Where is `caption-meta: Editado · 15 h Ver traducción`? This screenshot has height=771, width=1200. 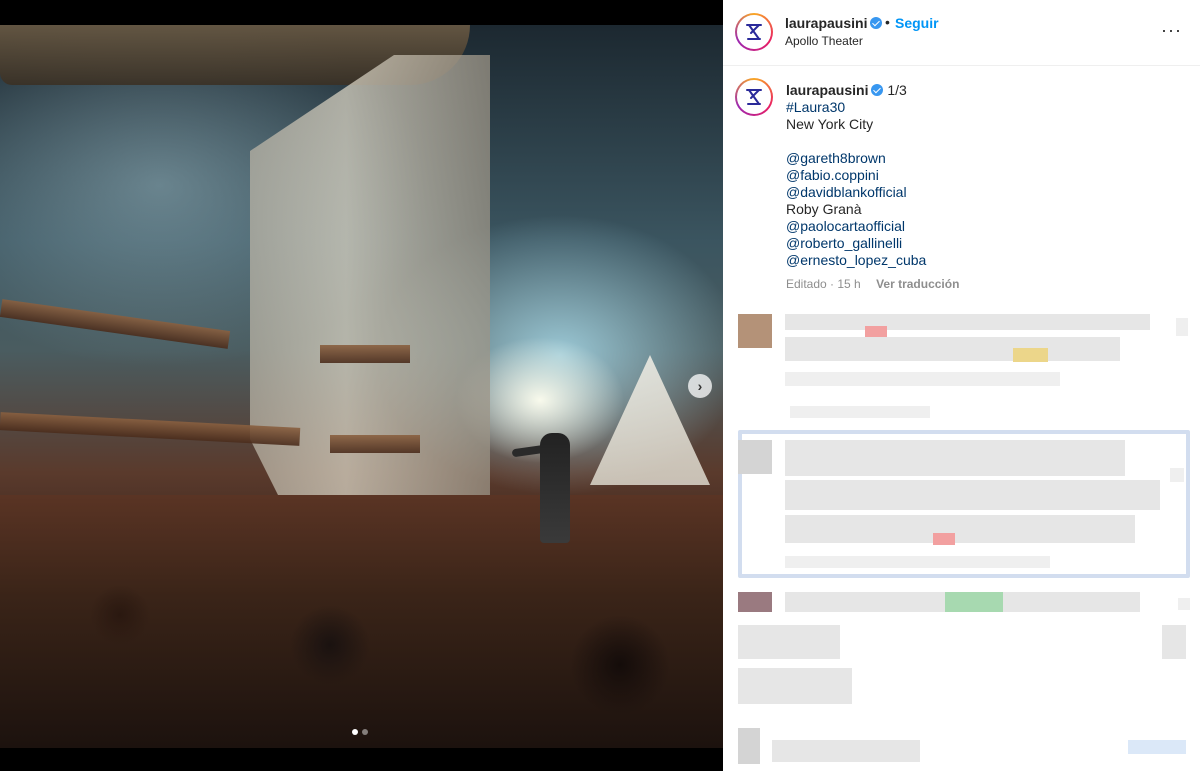
caption-meta: Editado · 15 h Ver traducción is located at coordinates (872, 284).